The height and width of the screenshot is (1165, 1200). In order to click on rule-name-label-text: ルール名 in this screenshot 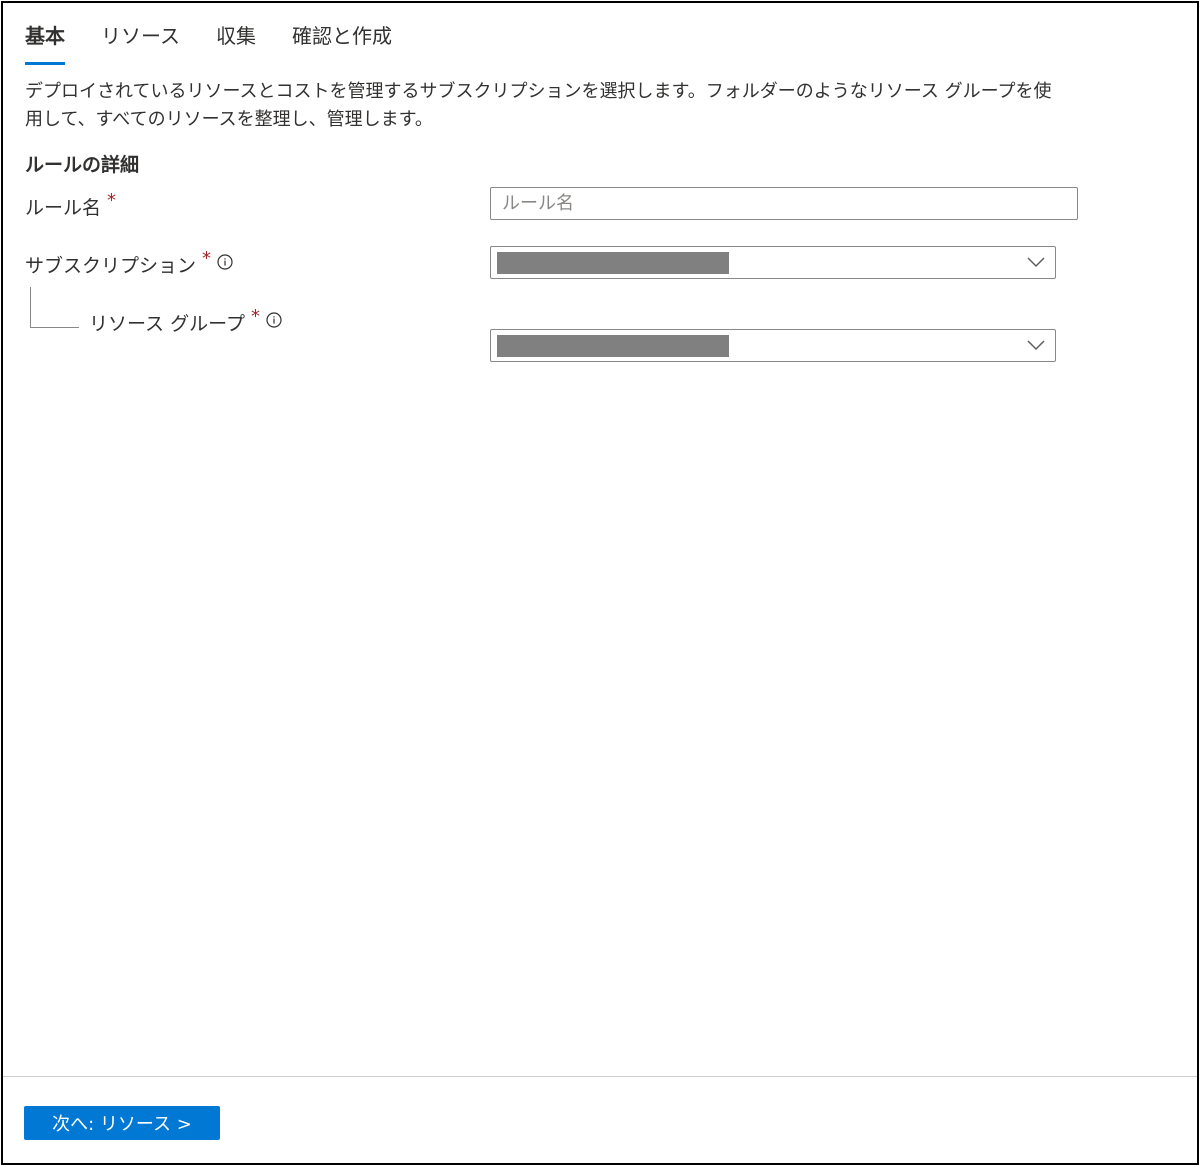, I will do `click(63, 208)`.